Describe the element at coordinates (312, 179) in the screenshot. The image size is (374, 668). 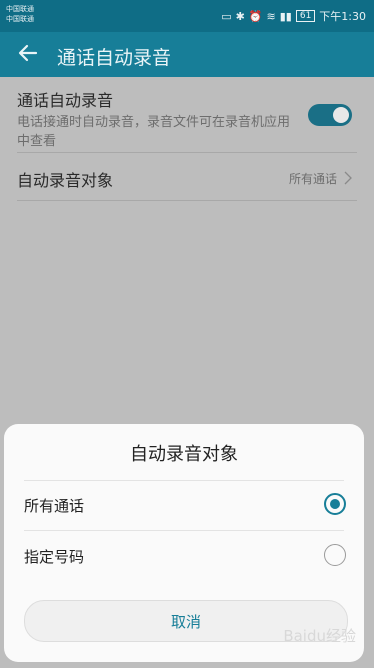
I see `record-target-value: 所有通话` at that location.